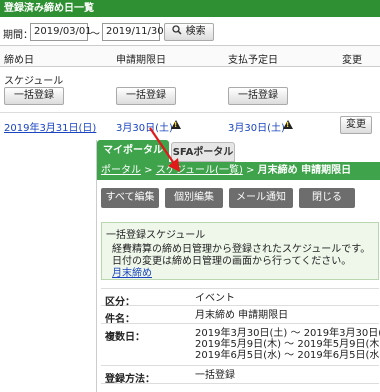 The height and width of the screenshot is (392, 380). What do you see at coordinates (61, 32) in the screenshot?
I see `period-from-input: 2019/03/01` at bounding box center [61, 32].